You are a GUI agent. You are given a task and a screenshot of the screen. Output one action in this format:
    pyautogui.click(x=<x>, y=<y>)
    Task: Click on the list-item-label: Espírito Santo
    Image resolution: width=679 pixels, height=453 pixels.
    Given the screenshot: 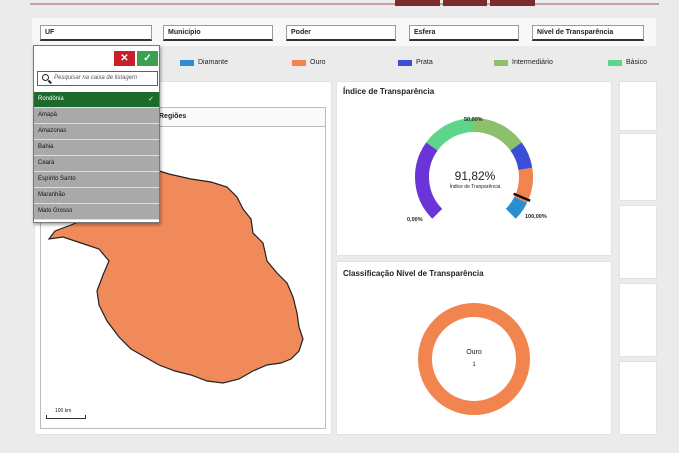 What is the action you would take?
    pyautogui.click(x=57, y=179)
    